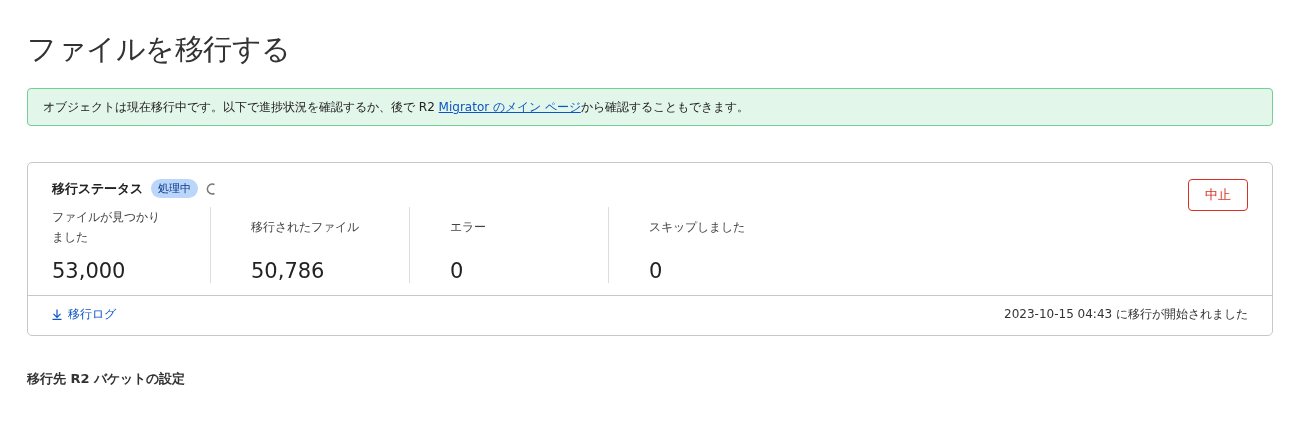 The width and height of the screenshot is (1300, 430). Describe the element at coordinates (159, 49) in the screenshot. I see `page-title: ファイルを移行する` at that location.